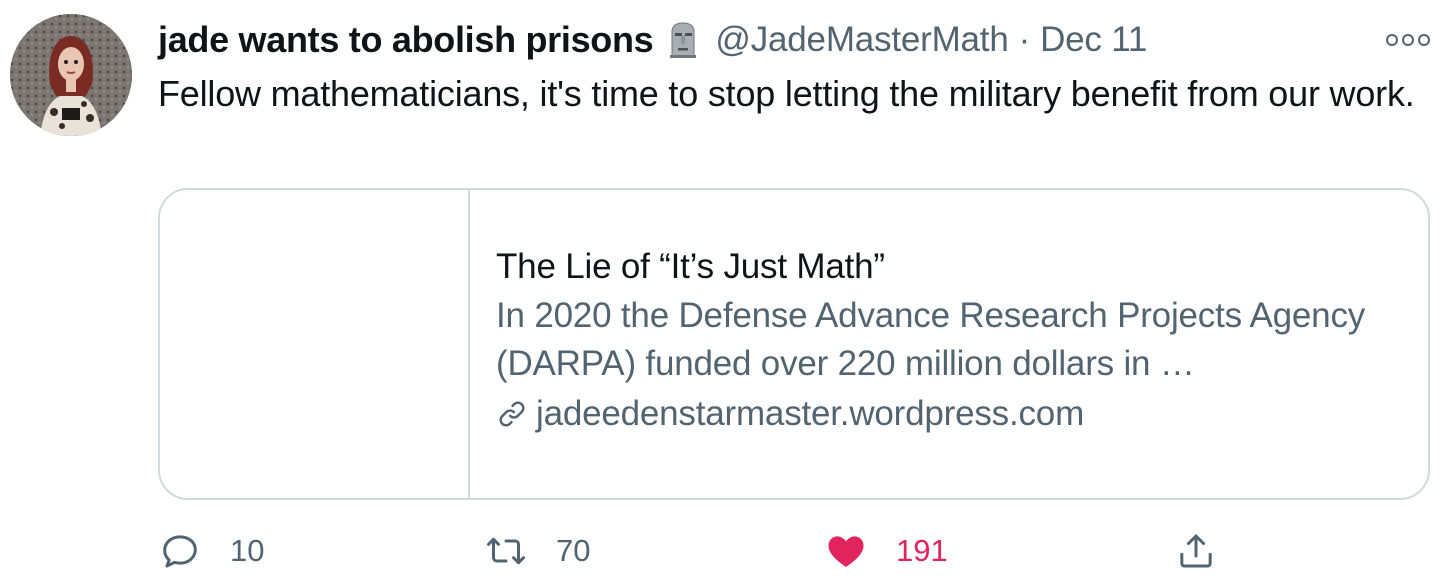 The image size is (1454, 586). What do you see at coordinates (683, 40) in the screenshot?
I see `moai-icon` at bounding box center [683, 40].